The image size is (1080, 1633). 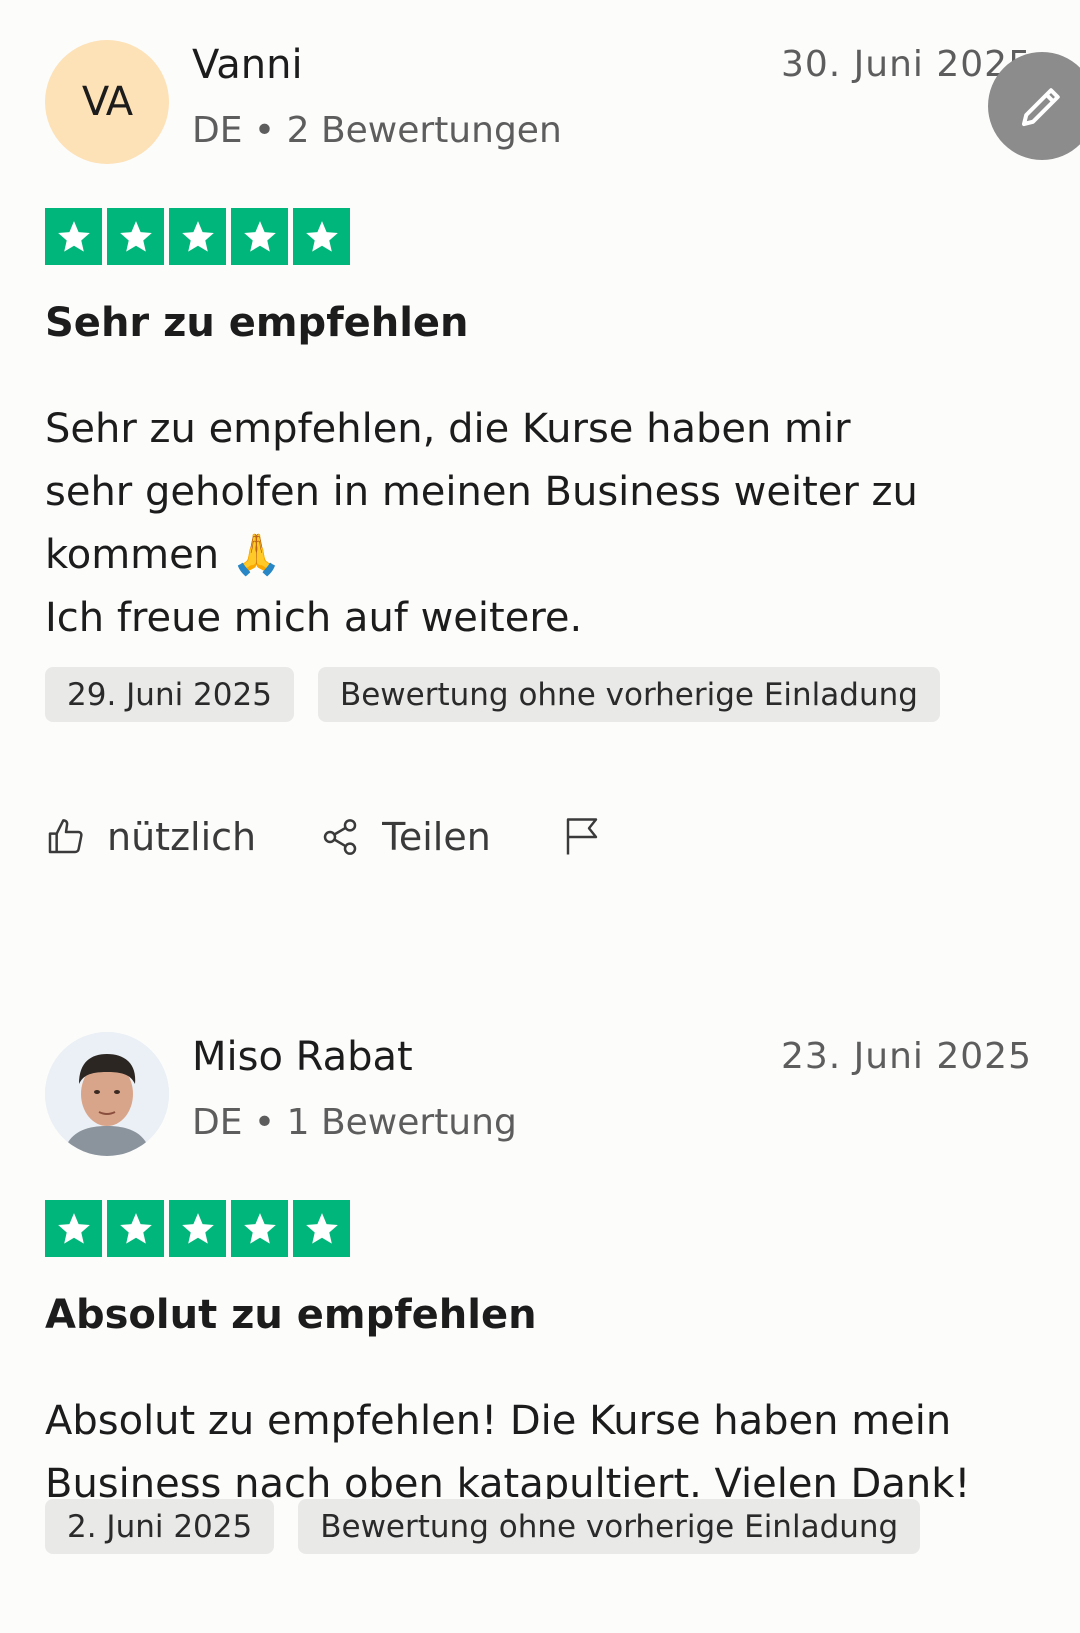 I want to click on avatar, so click(x=107, y=1094).